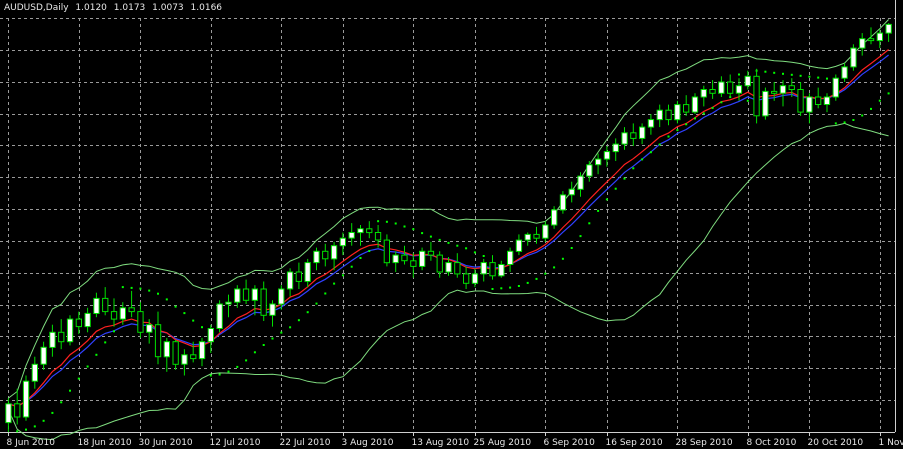 The image size is (903, 449). Describe the element at coordinates (503, 443) in the screenshot. I see `x-tick-label: 25 Aug 2010` at that location.